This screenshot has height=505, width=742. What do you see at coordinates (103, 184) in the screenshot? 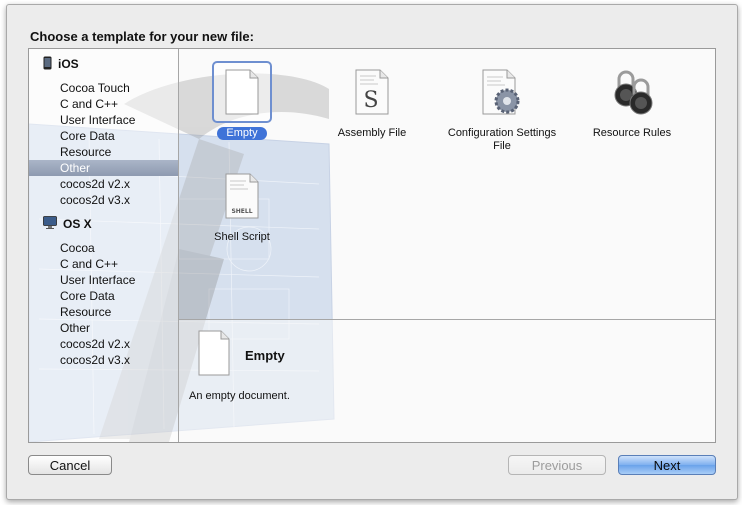
I see `sidebar-item-ios-cocos2d-v2: cocos2d v2.x` at bounding box center [103, 184].